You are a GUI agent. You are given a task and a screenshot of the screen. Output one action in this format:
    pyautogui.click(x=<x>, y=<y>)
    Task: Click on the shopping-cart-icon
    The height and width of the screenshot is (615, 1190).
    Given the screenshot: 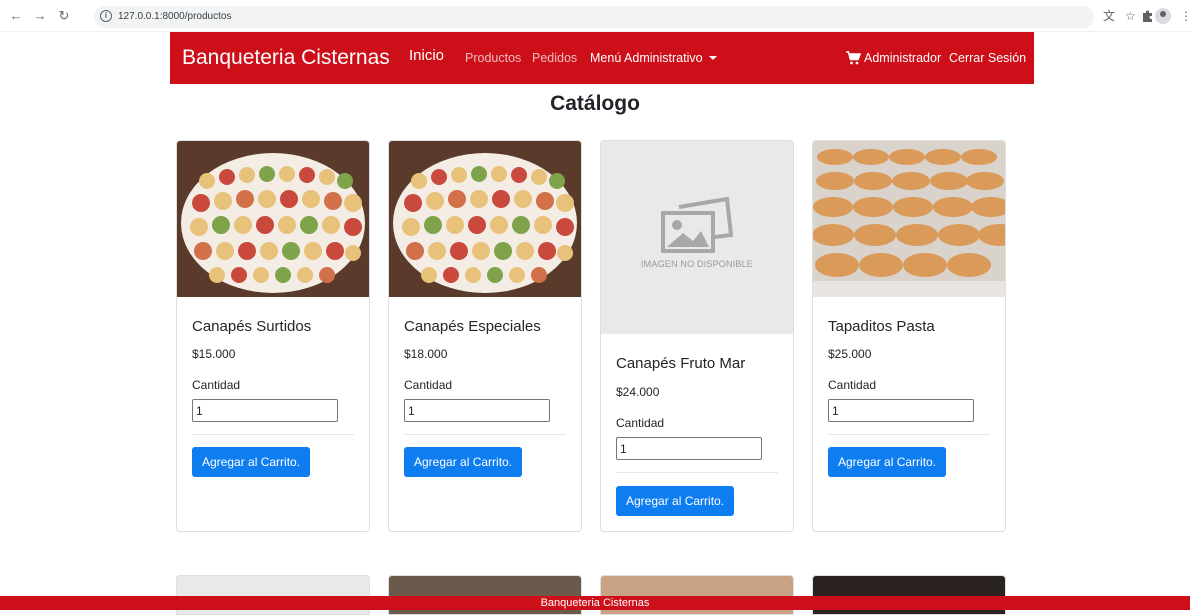 What is the action you would take?
    pyautogui.click(x=853, y=58)
    